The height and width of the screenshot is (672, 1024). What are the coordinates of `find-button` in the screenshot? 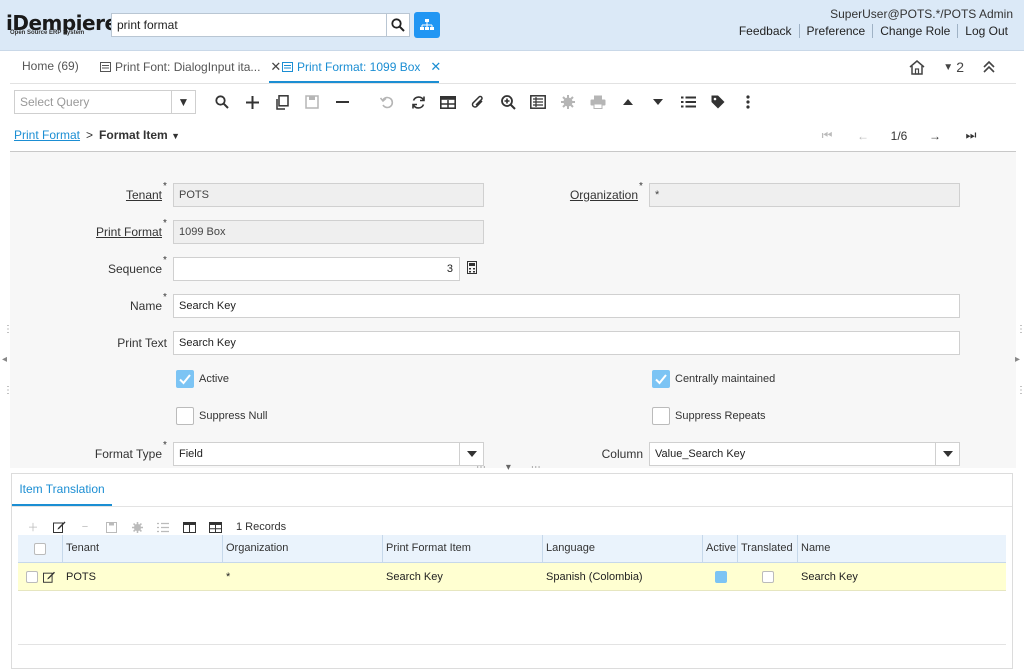 It's located at (222, 102).